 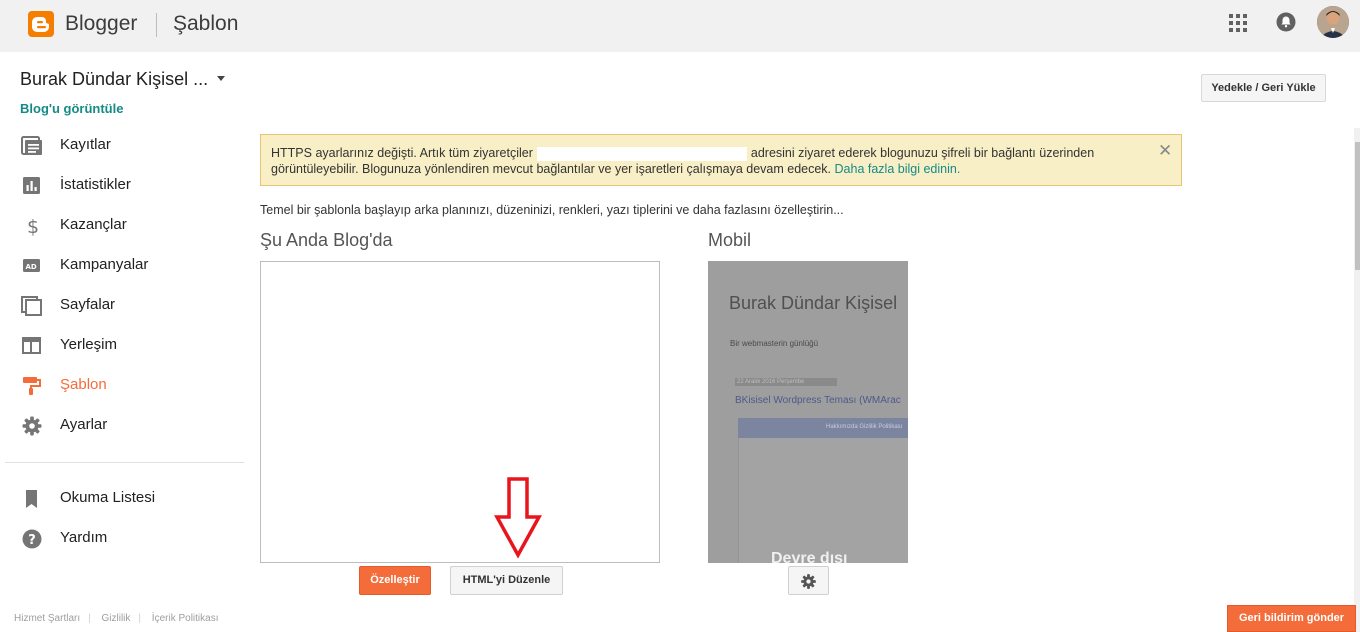 What do you see at coordinates (116, 618) in the screenshot?
I see `privacy-link: Gizlilik` at bounding box center [116, 618].